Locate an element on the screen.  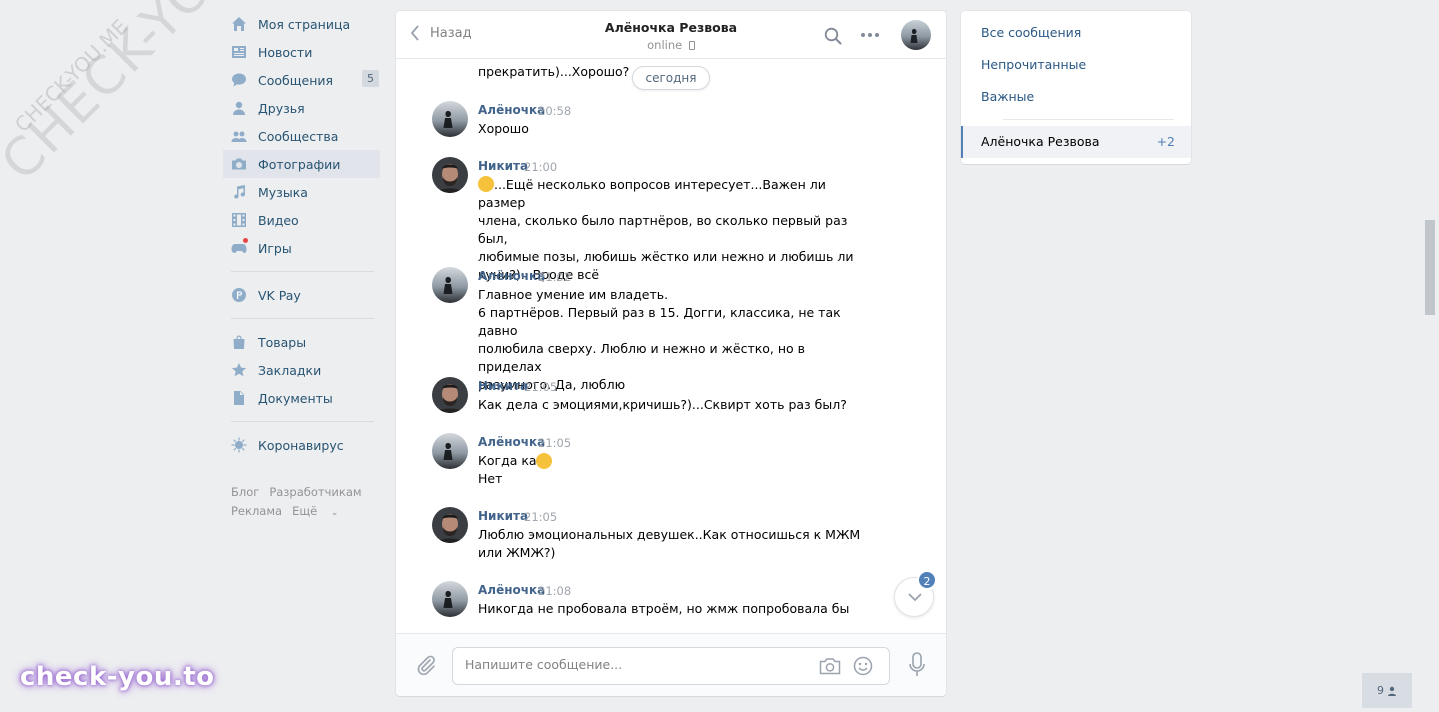
scroll-to-bottom-button: 2 is located at coordinates (915, 593).